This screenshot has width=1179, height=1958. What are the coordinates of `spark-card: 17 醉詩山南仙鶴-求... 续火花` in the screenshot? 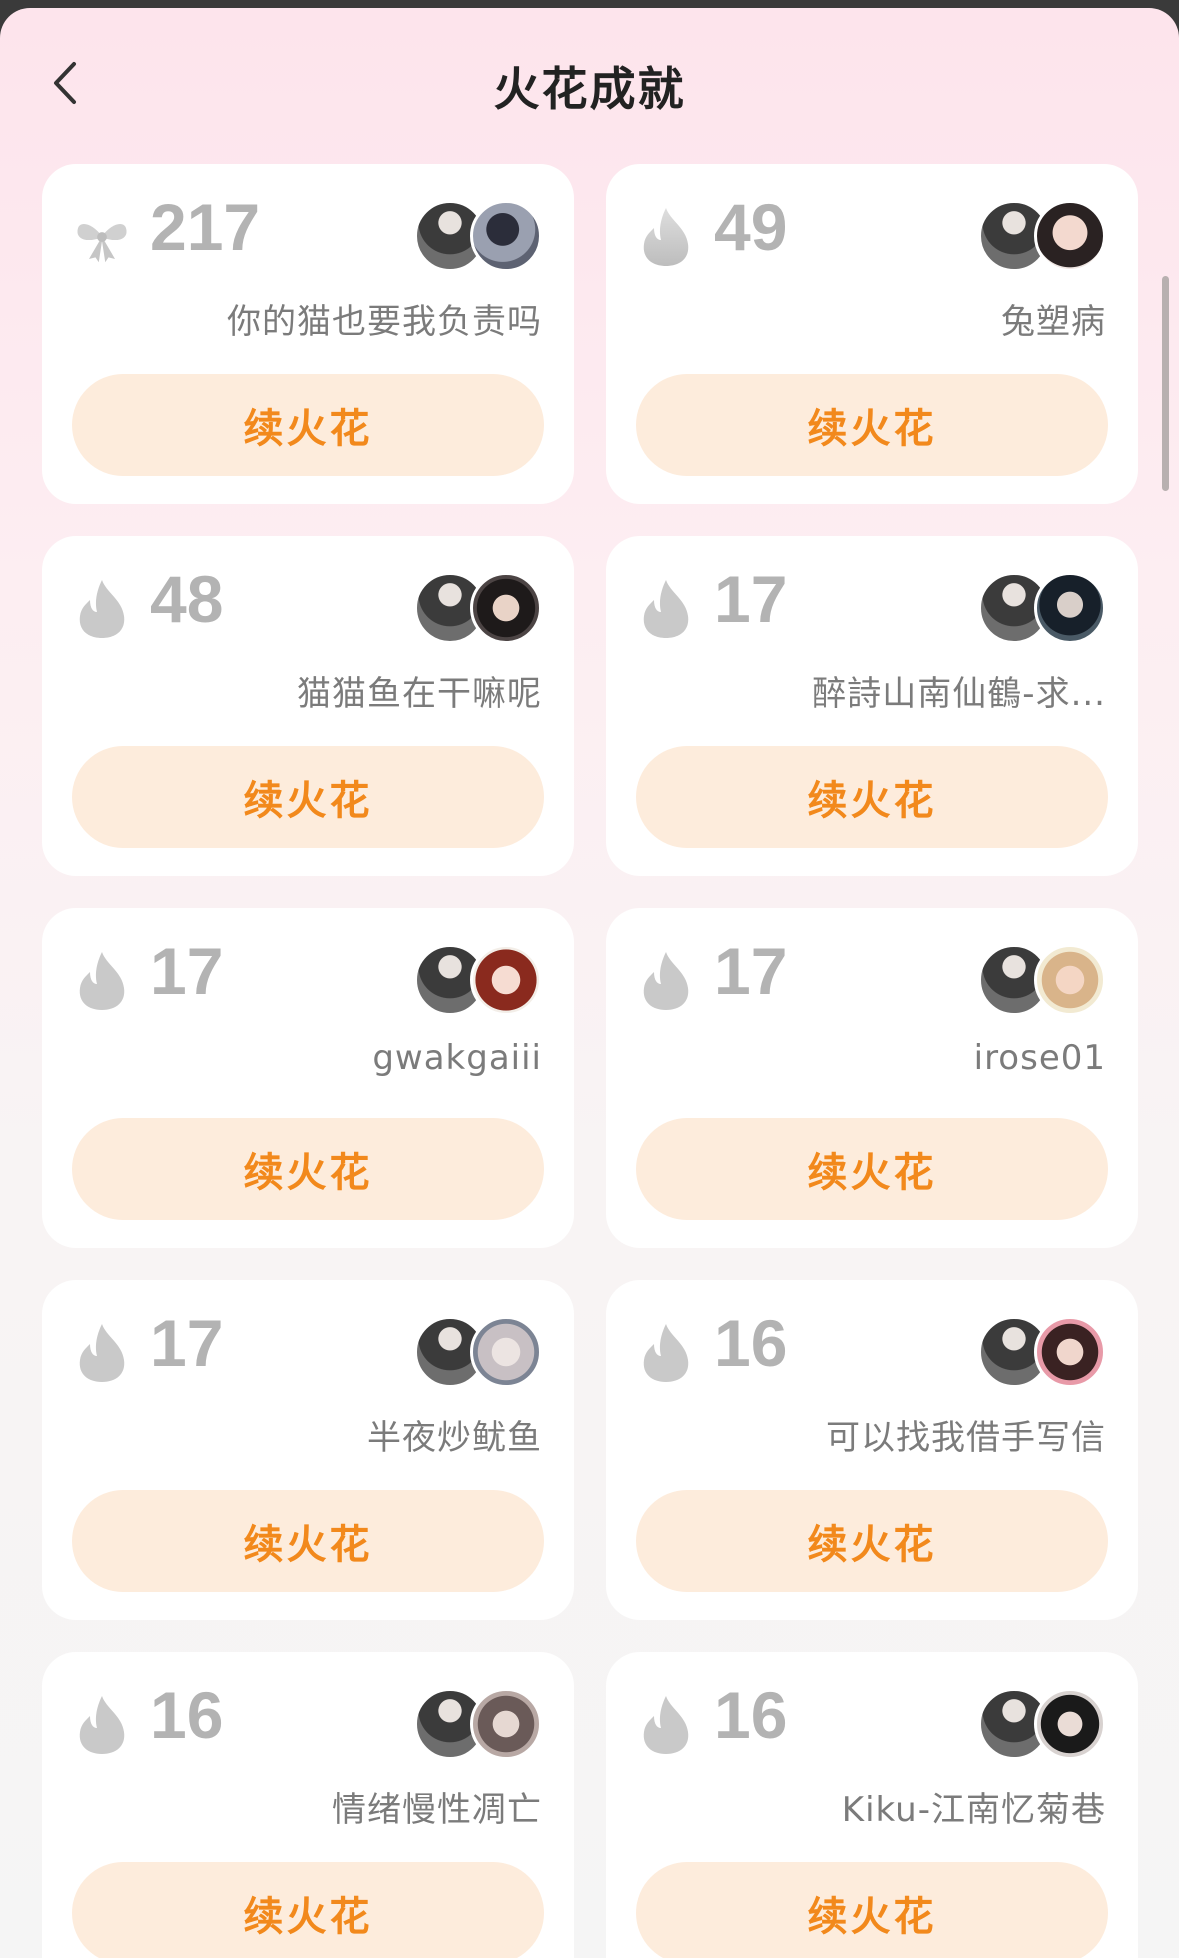 It's located at (872, 706).